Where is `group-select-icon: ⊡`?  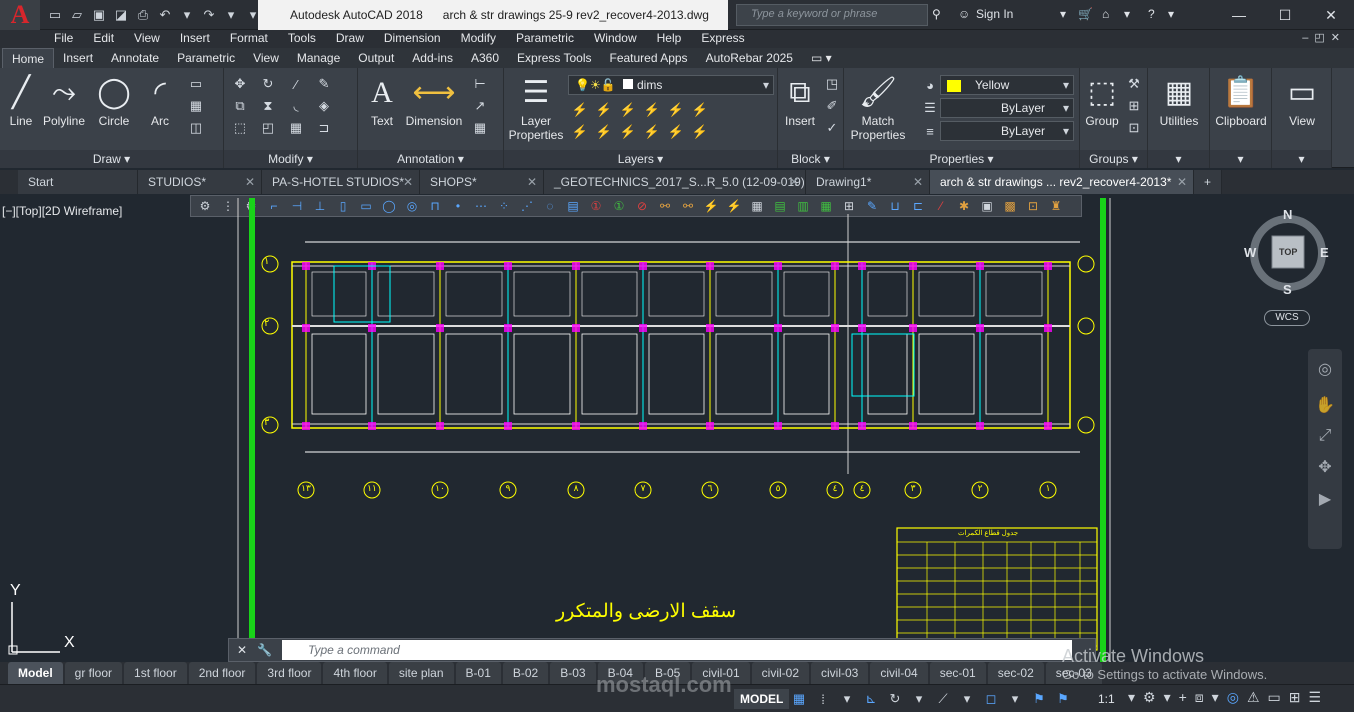 group-select-icon: ⊡ is located at coordinates (1134, 128).